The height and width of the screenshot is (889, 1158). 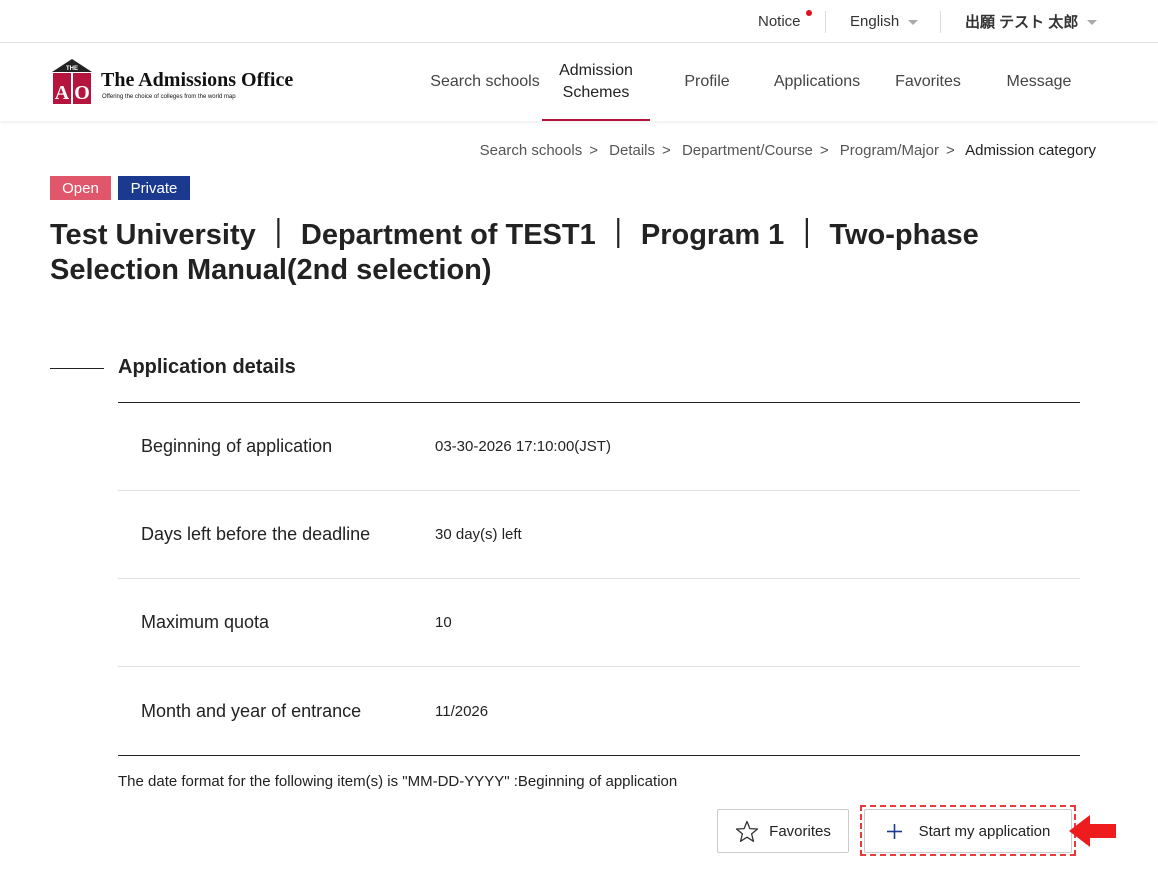 I want to click on user-name: 出願 テスト 太郎, so click(x=1022, y=22).